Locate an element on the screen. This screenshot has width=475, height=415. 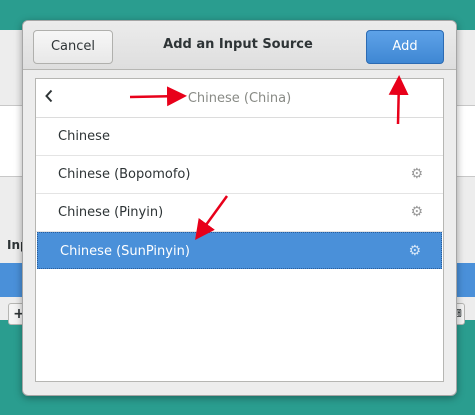
chevron-left-icon is located at coordinates (49, 96).